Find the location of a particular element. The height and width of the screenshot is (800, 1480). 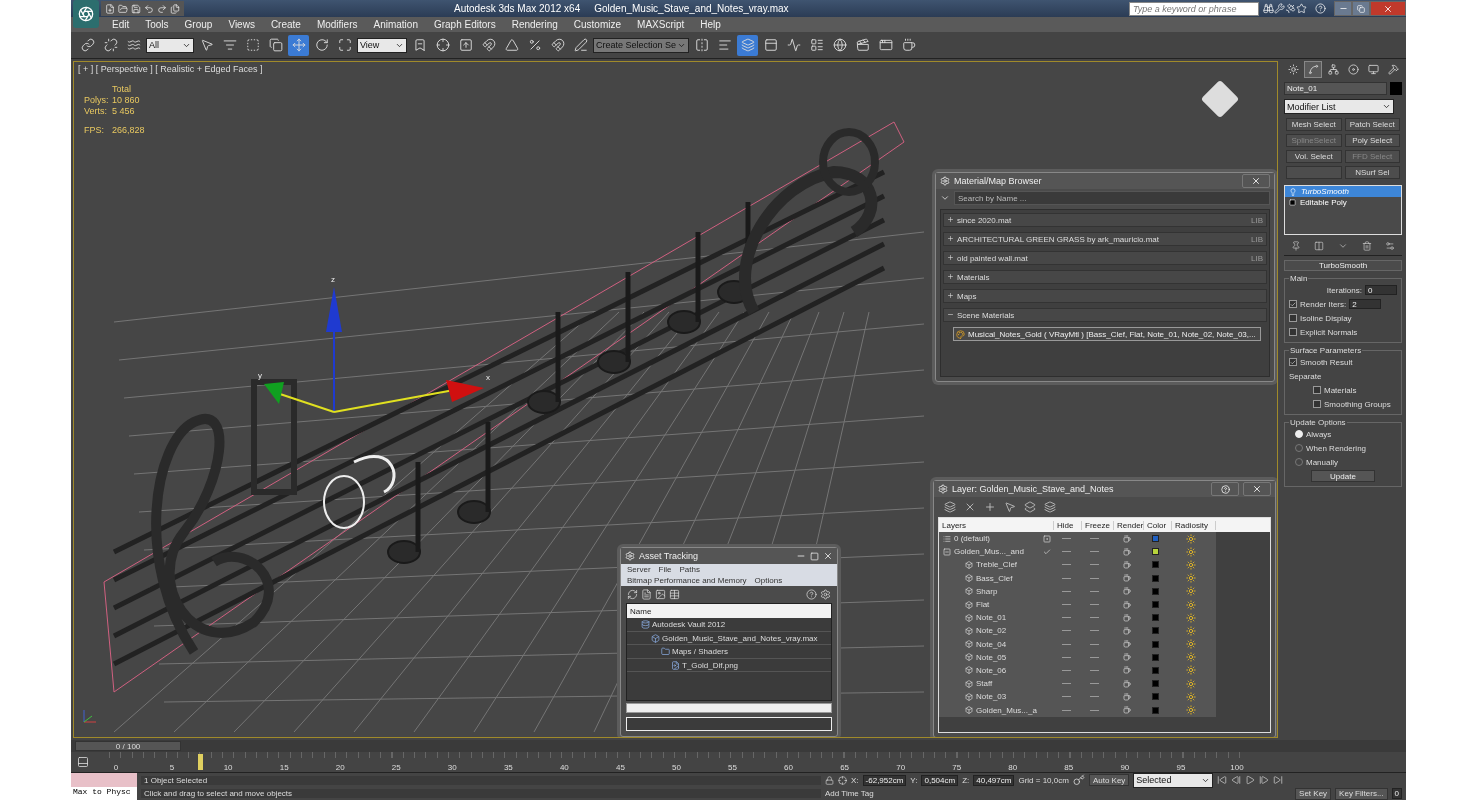

app-menu-button is located at coordinates (86, 14).